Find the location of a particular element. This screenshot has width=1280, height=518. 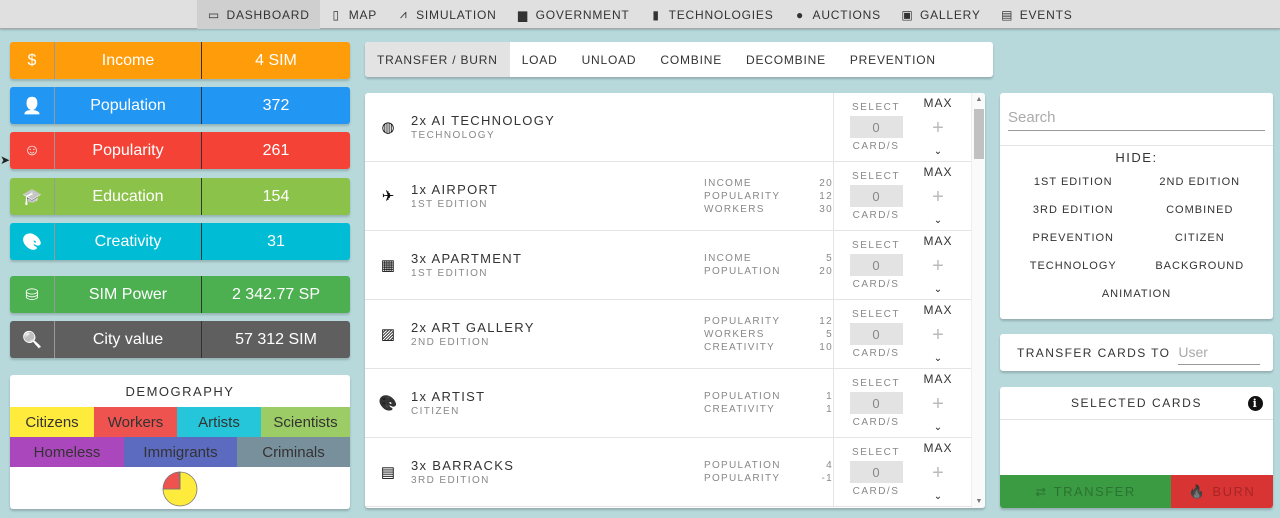

card-stat: INCOME 5 is located at coordinates (768, 258).